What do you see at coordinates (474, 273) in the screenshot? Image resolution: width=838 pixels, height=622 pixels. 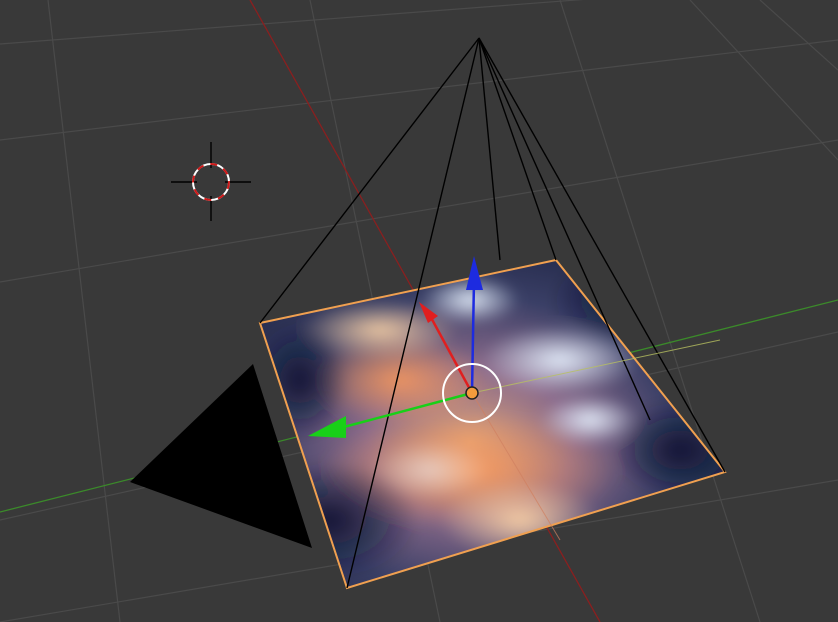 I see `manipulator-z-arrow` at bounding box center [474, 273].